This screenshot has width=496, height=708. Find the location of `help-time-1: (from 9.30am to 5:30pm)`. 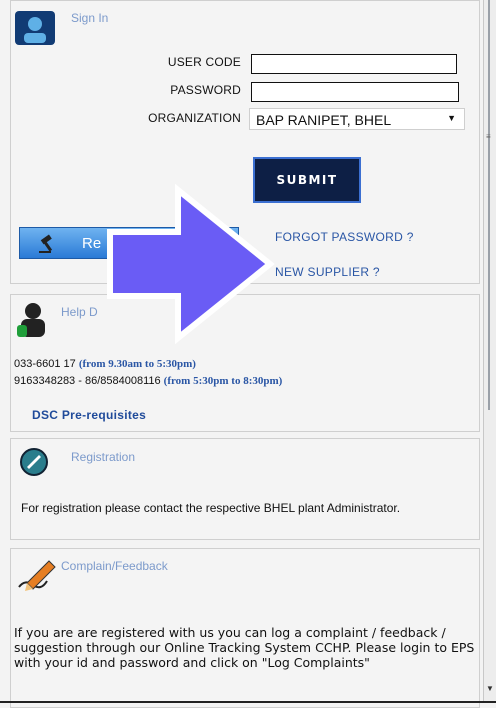

help-time-1: (from 9.30am to 5:30pm) is located at coordinates (137, 364).